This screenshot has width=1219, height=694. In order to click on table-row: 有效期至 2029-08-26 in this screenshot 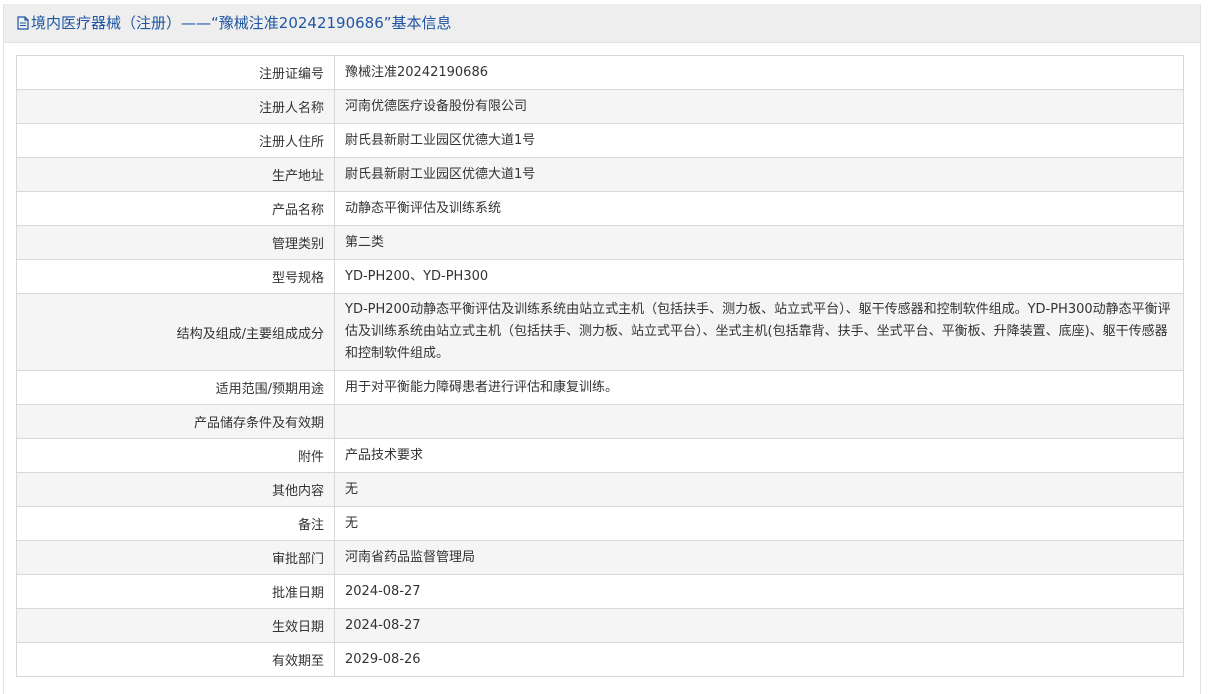, I will do `click(600, 659)`.